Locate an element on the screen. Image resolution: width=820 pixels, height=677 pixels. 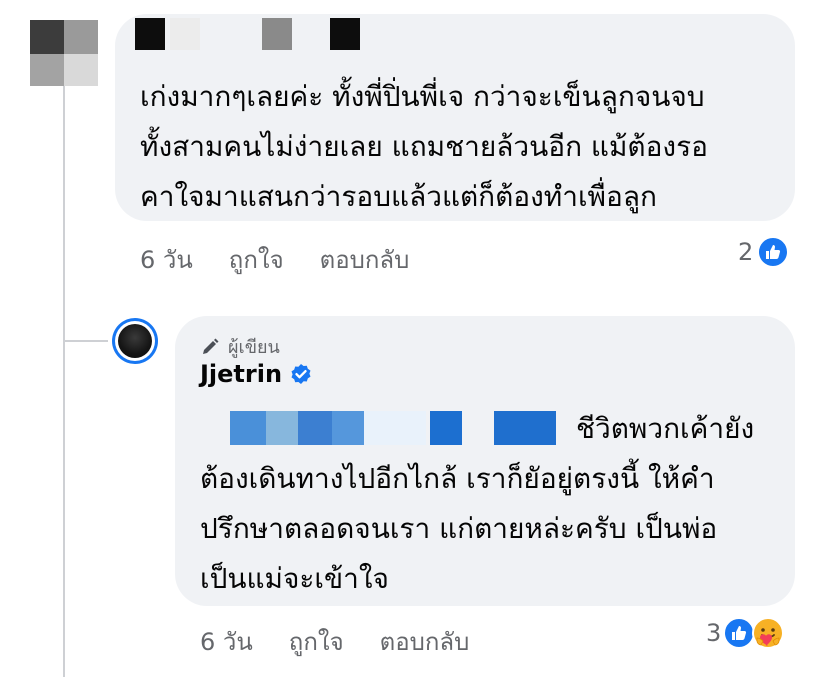
author-badge-label: ผู้เขียน is located at coordinates (254, 347).